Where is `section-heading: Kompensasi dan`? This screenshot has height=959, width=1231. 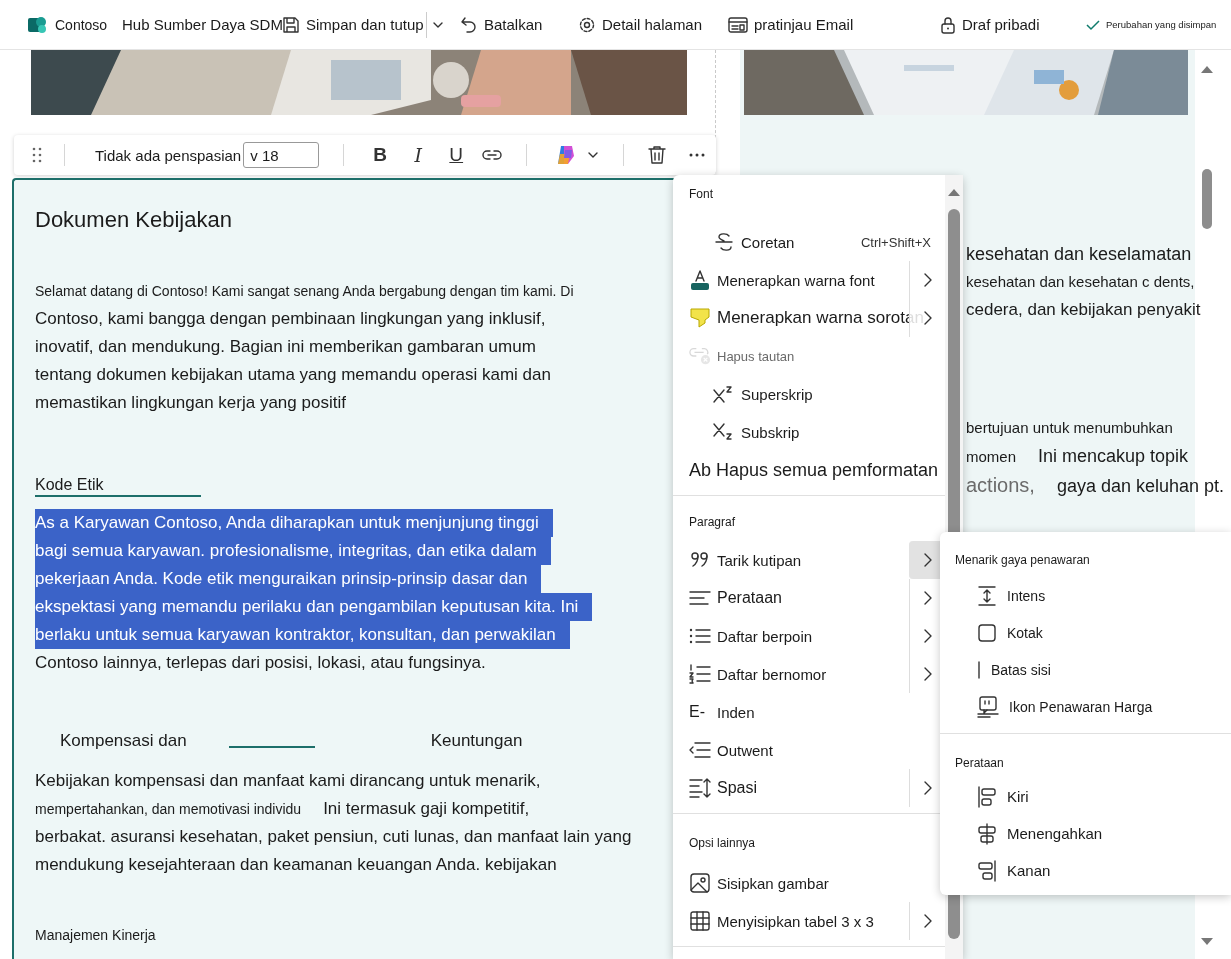 section-heading: Kompensasi dan is located at coordinates (123, 741).